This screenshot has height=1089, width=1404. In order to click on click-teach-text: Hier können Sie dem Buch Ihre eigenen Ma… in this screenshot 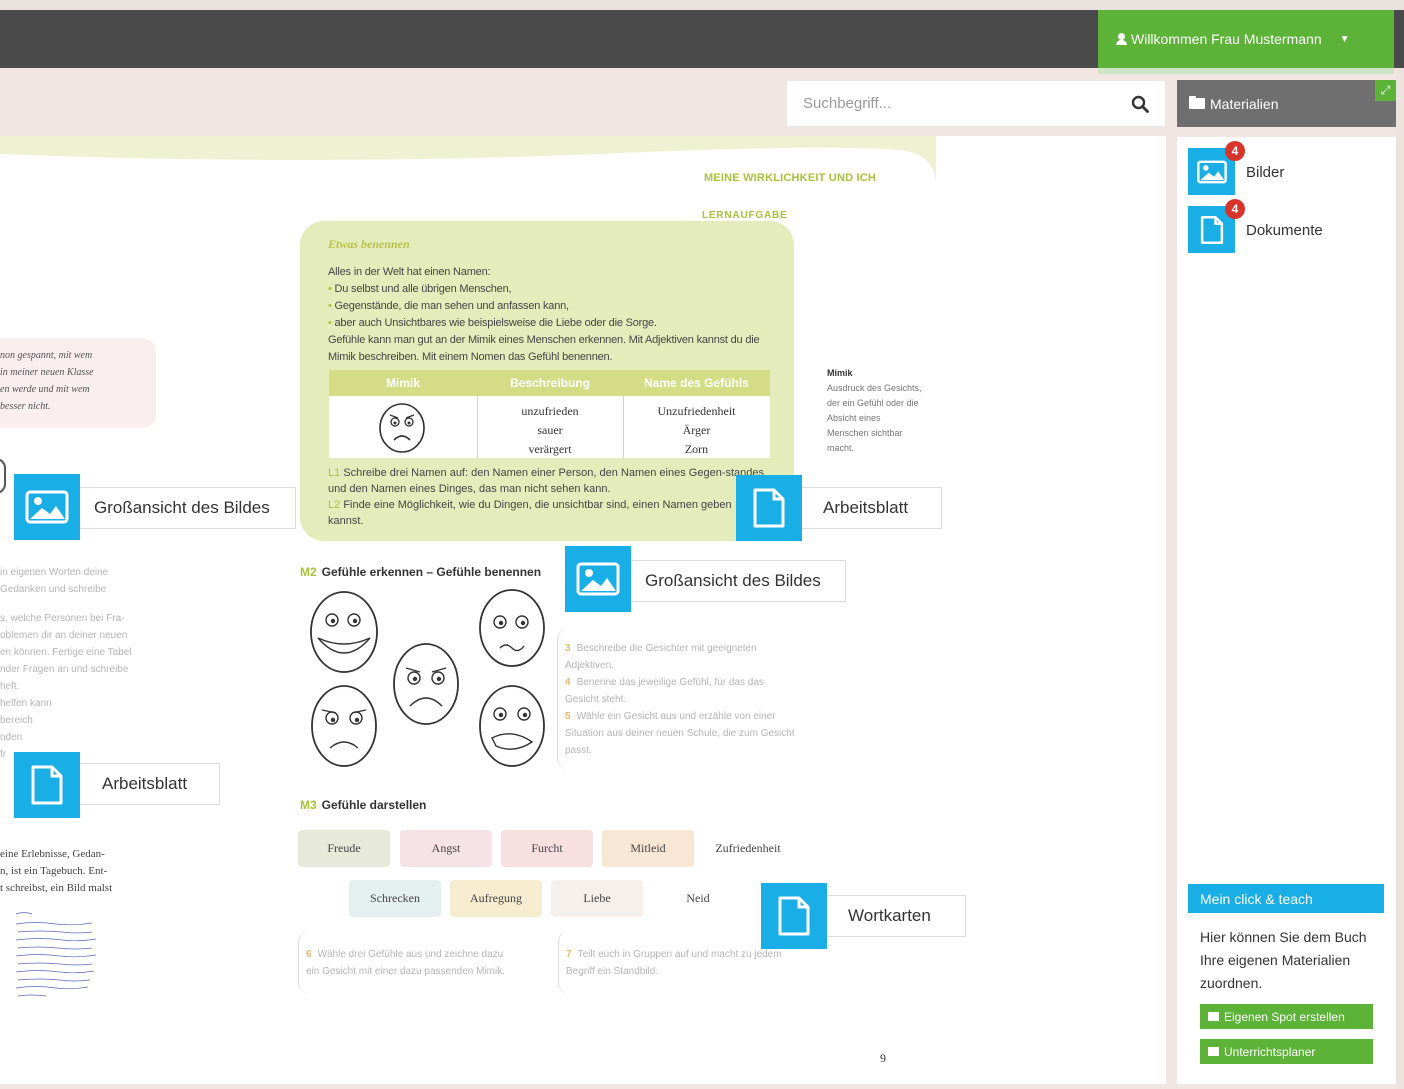, I will do `click(1283, 960)`.